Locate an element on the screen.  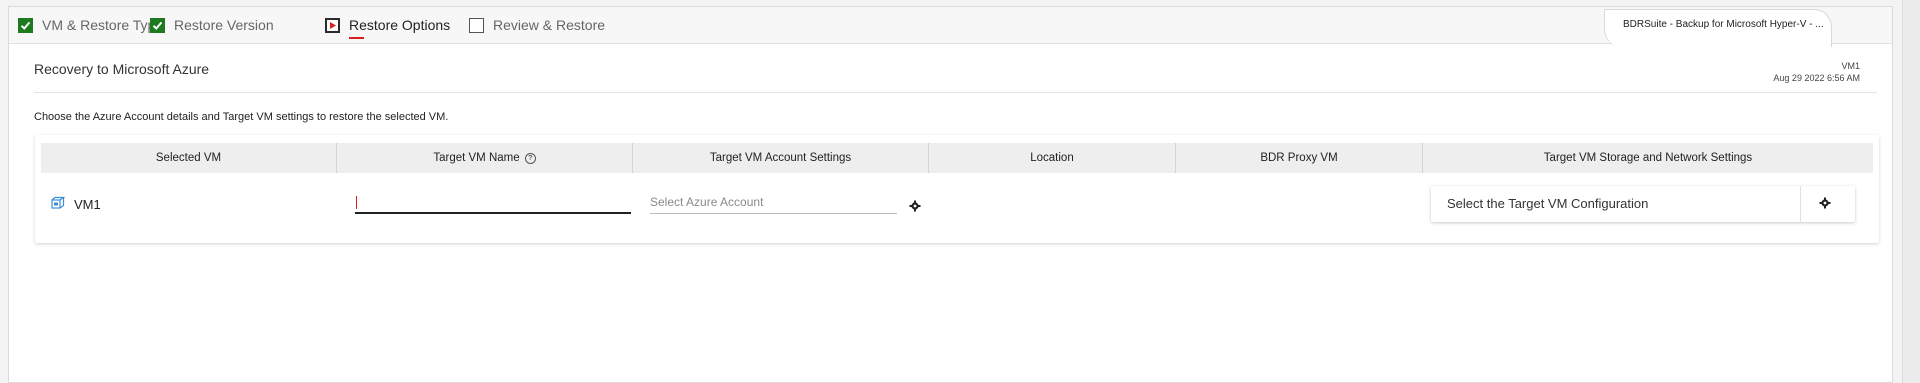
target-vm-name-input is located at coordinates (493, 202).